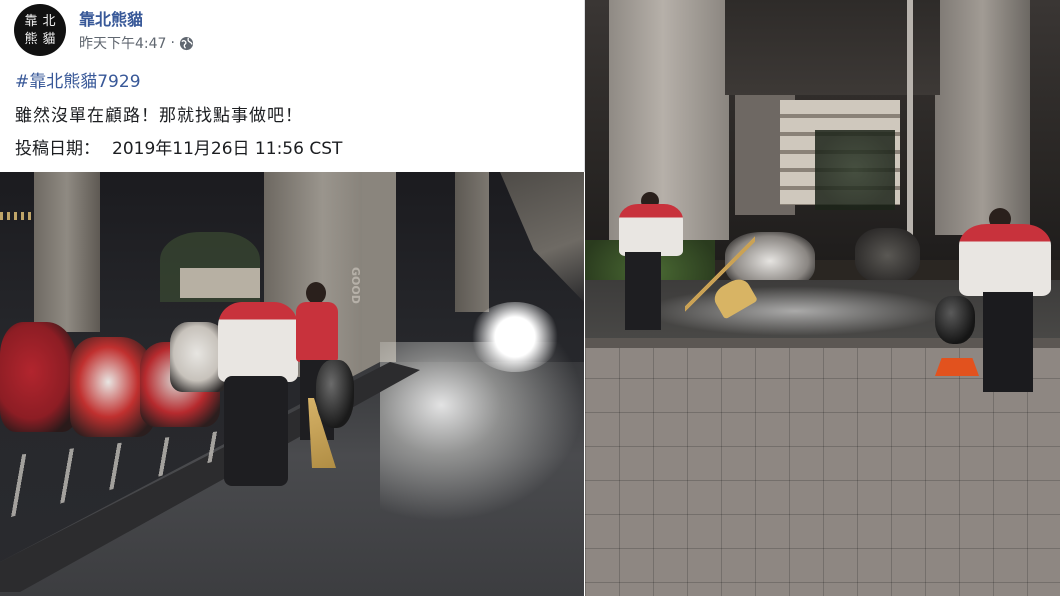 Image resolution: width=1060 pixels, height=596 pixels. What do you see at coordinates (227, 149) in the screenshot?
I see `date-value: 2019年11月26日 11:56 CST` at bounding box center [227, 149].